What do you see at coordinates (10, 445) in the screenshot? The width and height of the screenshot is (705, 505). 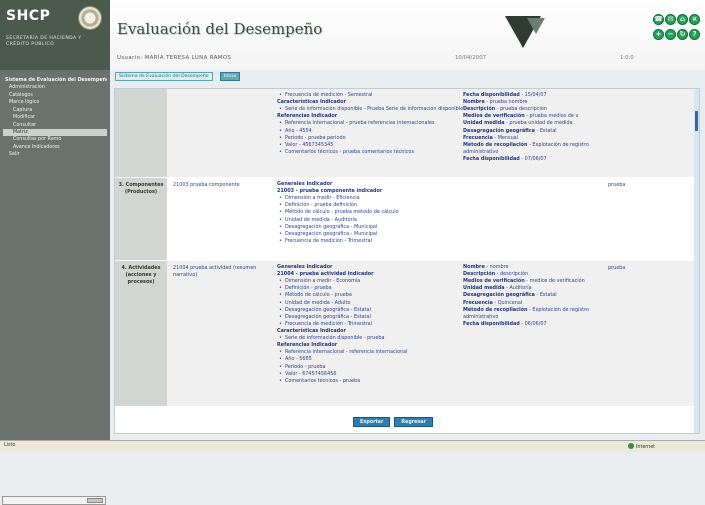 I see `status-text: Listo` at bounding box center [10, 445].